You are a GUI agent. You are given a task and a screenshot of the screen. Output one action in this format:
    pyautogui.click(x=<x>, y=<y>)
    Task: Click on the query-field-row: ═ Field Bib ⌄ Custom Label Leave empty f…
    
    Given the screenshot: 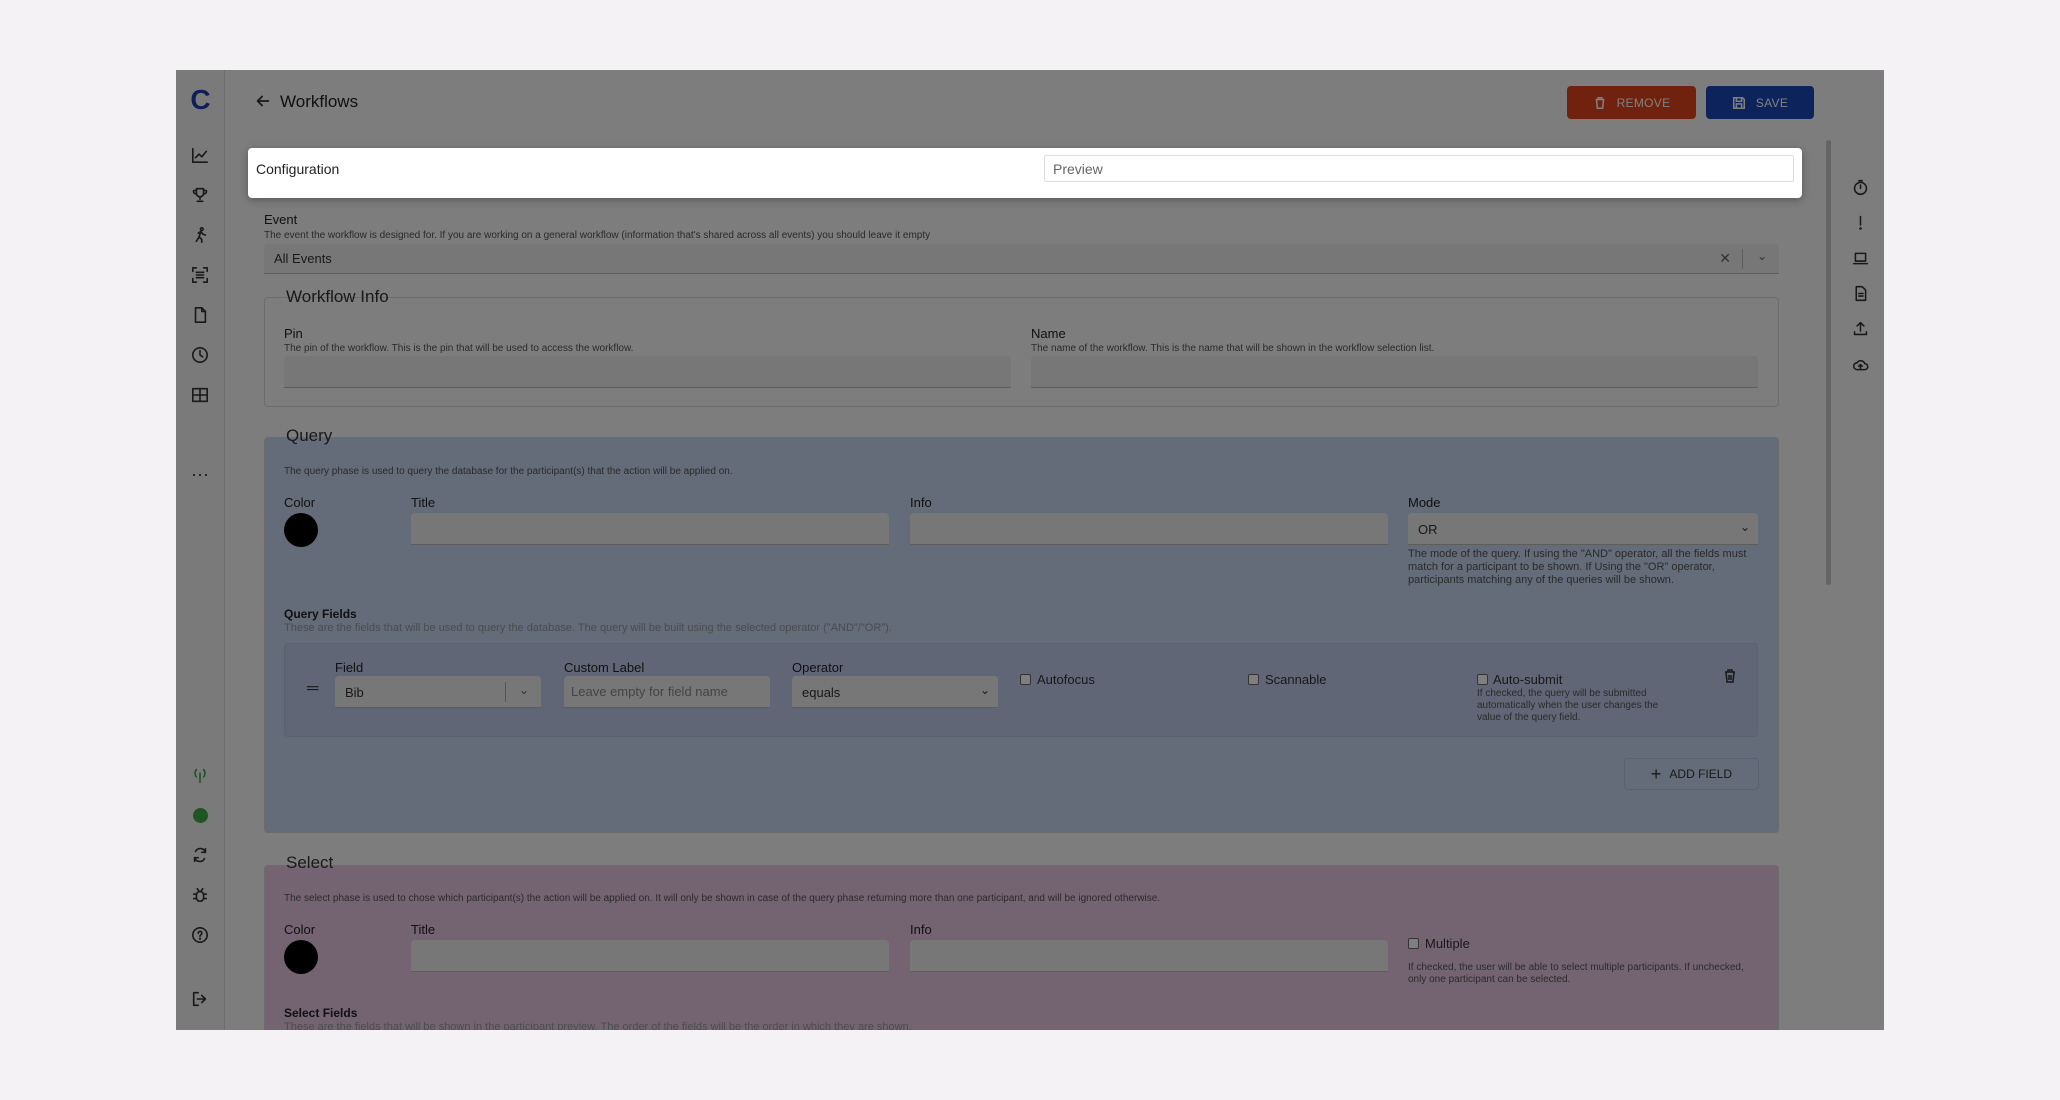 What is the action you would take?
    pyautogui.click(x=1021, y=690)
    